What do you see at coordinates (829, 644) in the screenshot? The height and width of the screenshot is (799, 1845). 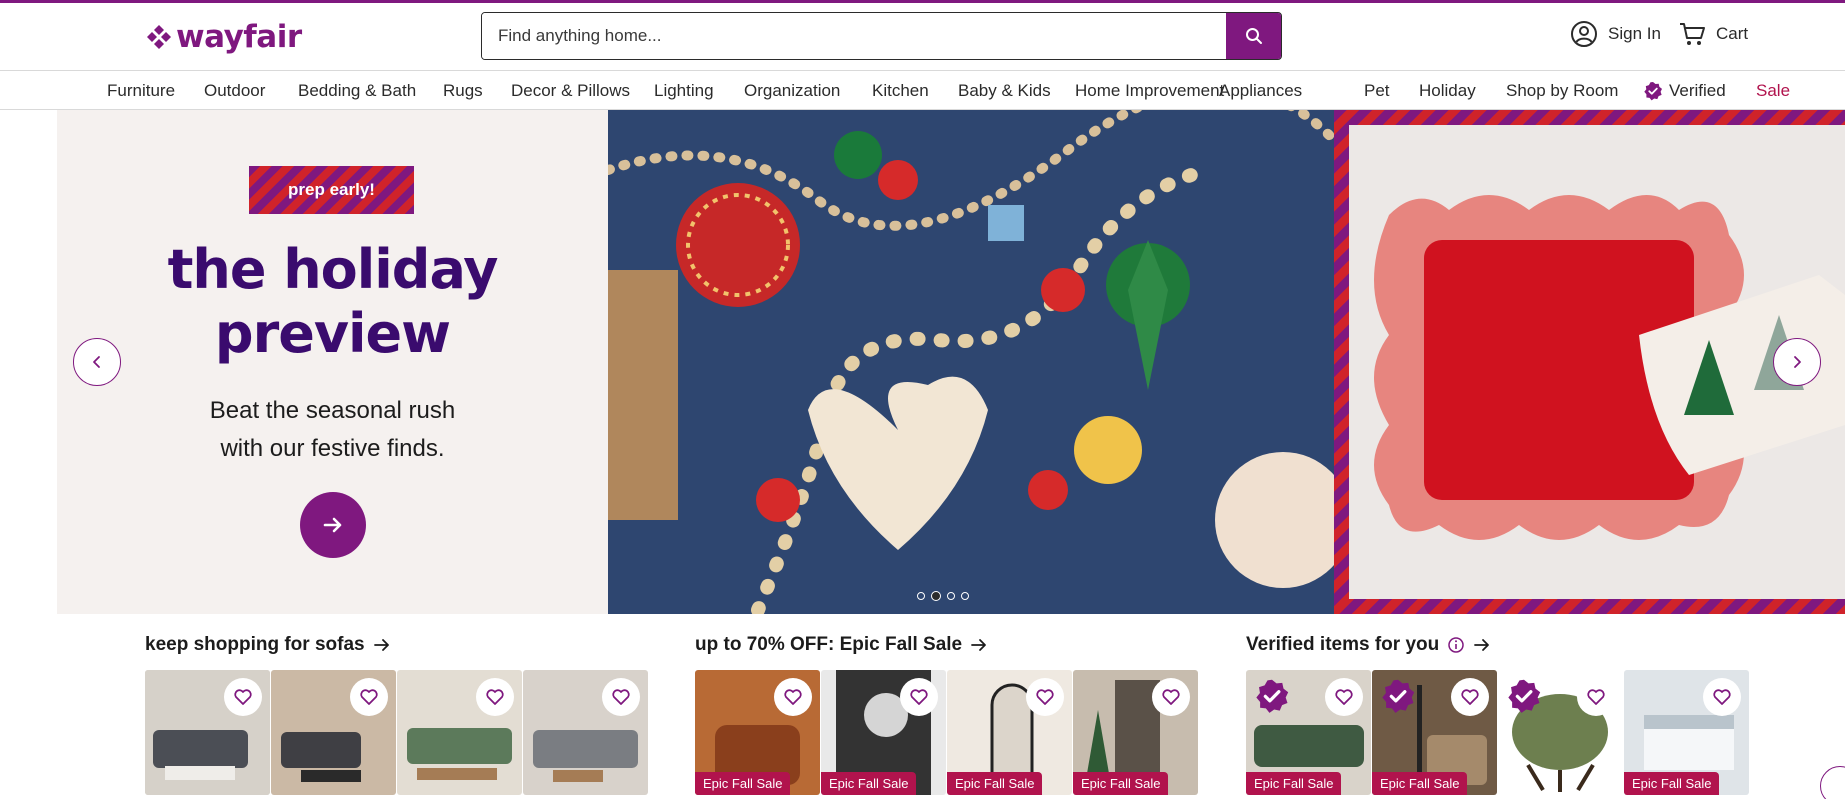 I see `row-title-label: up to 70% OFF: Epic Fall Sale` at bounding box center [829, 644].